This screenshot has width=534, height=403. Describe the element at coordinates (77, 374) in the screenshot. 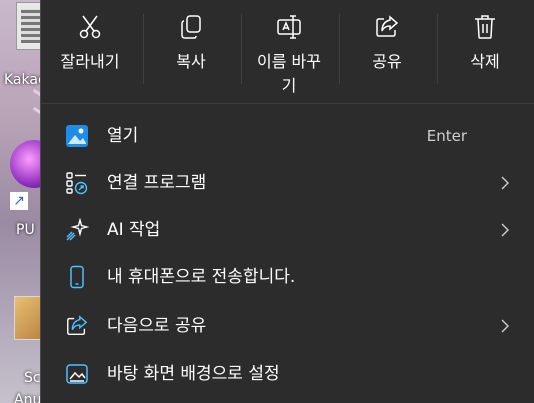

I see `wallpaper-icon` at that location.